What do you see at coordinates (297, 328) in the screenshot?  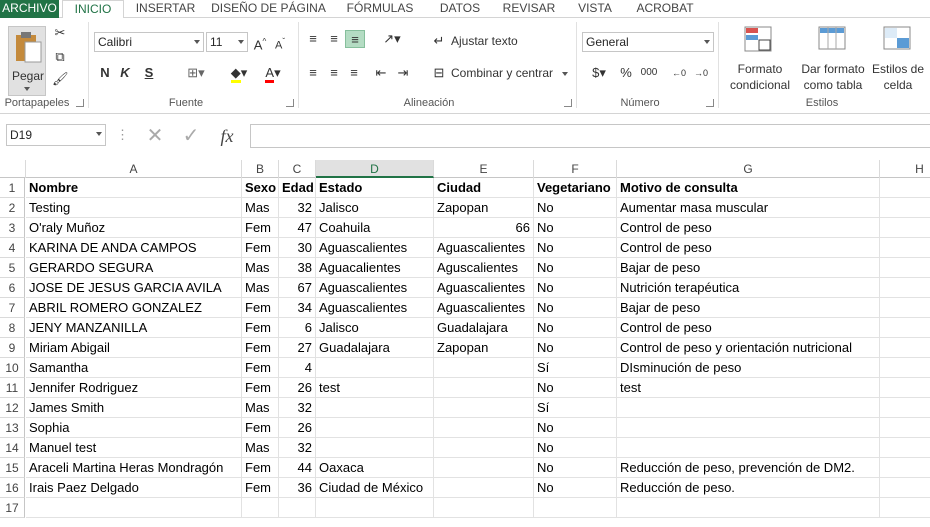 I see `table-cell: 6` at bounding box center [297, 328].